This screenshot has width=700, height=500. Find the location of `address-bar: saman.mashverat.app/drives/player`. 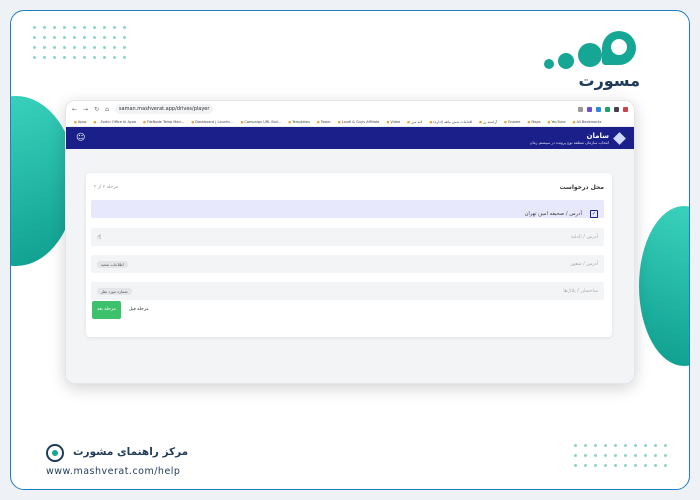

address-bar: saman.mashverat.app/drives/player is located at coordinates (164, 109).